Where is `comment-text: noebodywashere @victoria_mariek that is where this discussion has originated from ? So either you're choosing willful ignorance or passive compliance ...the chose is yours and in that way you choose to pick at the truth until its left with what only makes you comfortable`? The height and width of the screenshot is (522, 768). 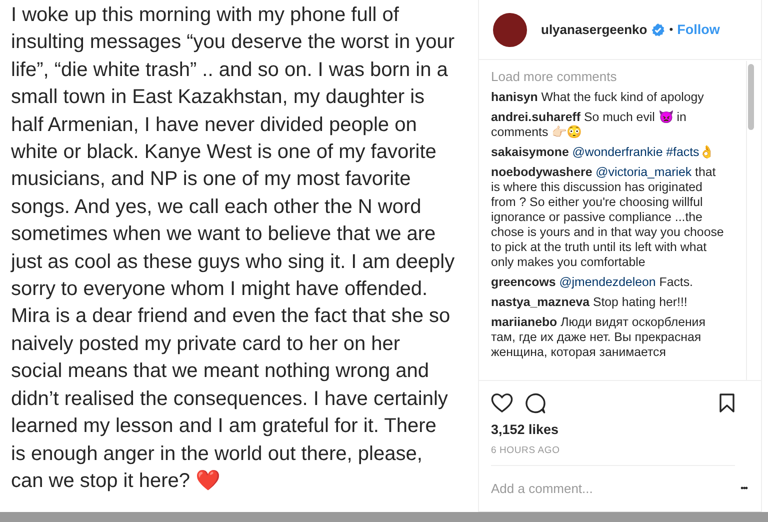
comment-text: noebodywashere @victoria_mariek that is where this discussion has originated from ? So either you're choosing willful ignorance or passive compliance ...the chose is yours and in that way you choose to pick at the truth until its left with what only makes you comfortable is located at coordinates (608, 217).